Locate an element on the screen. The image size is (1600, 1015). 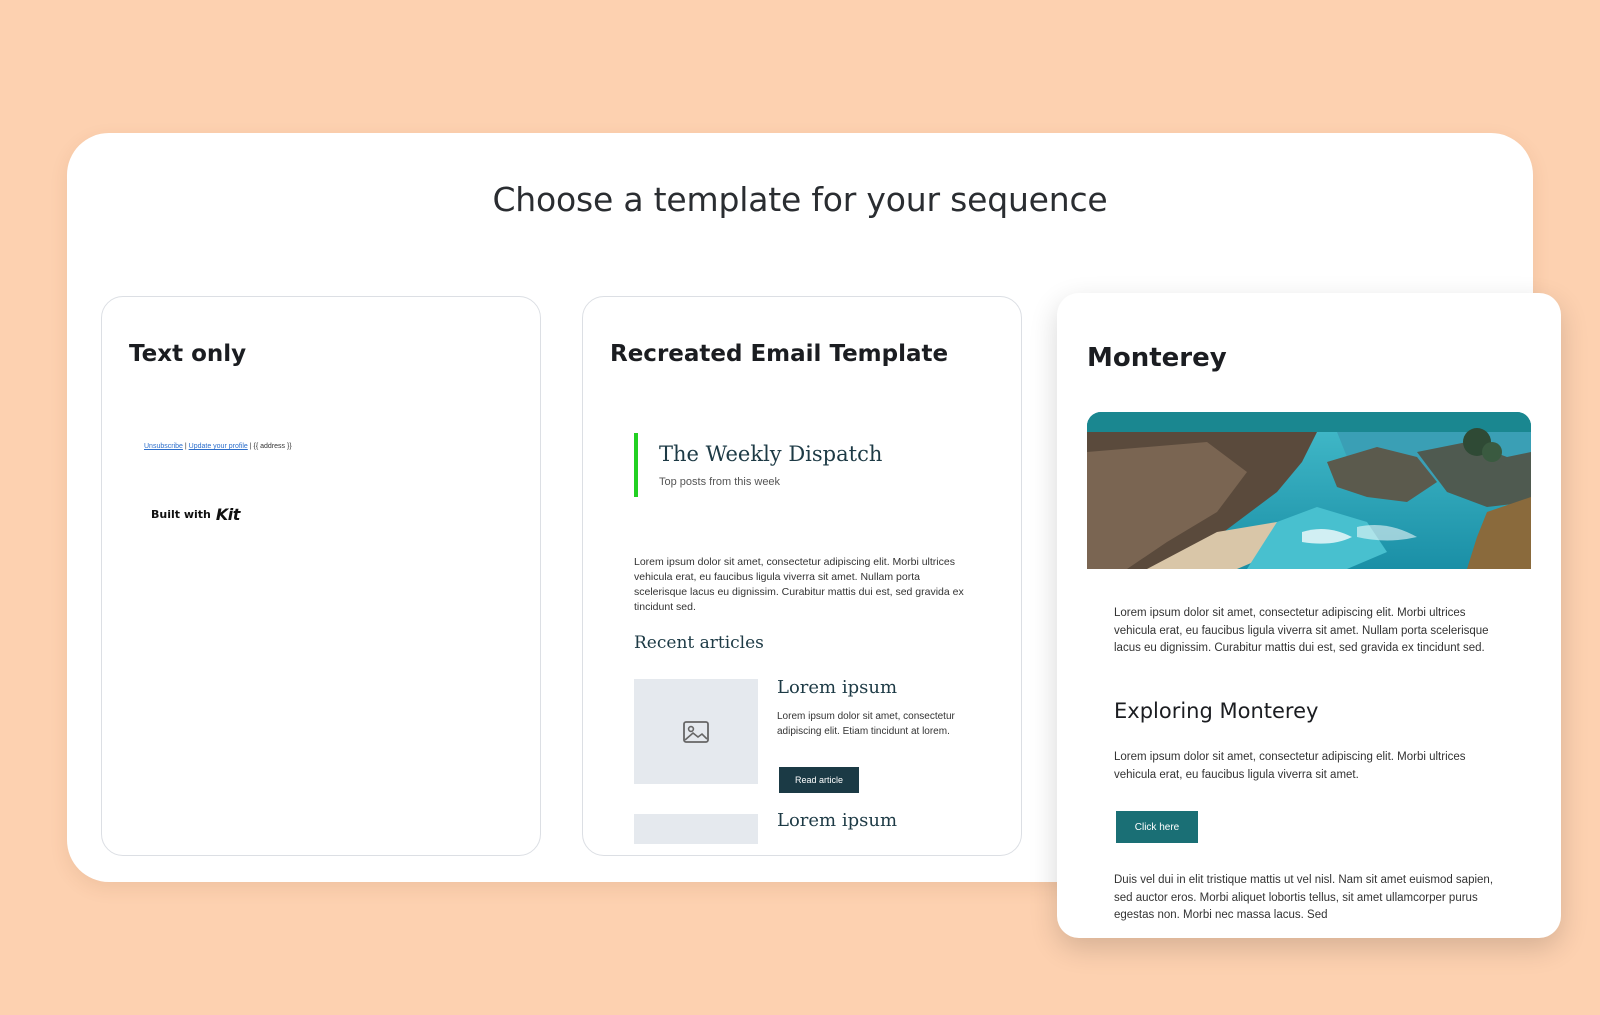
hero-image is located at coordinates (1309, 490).